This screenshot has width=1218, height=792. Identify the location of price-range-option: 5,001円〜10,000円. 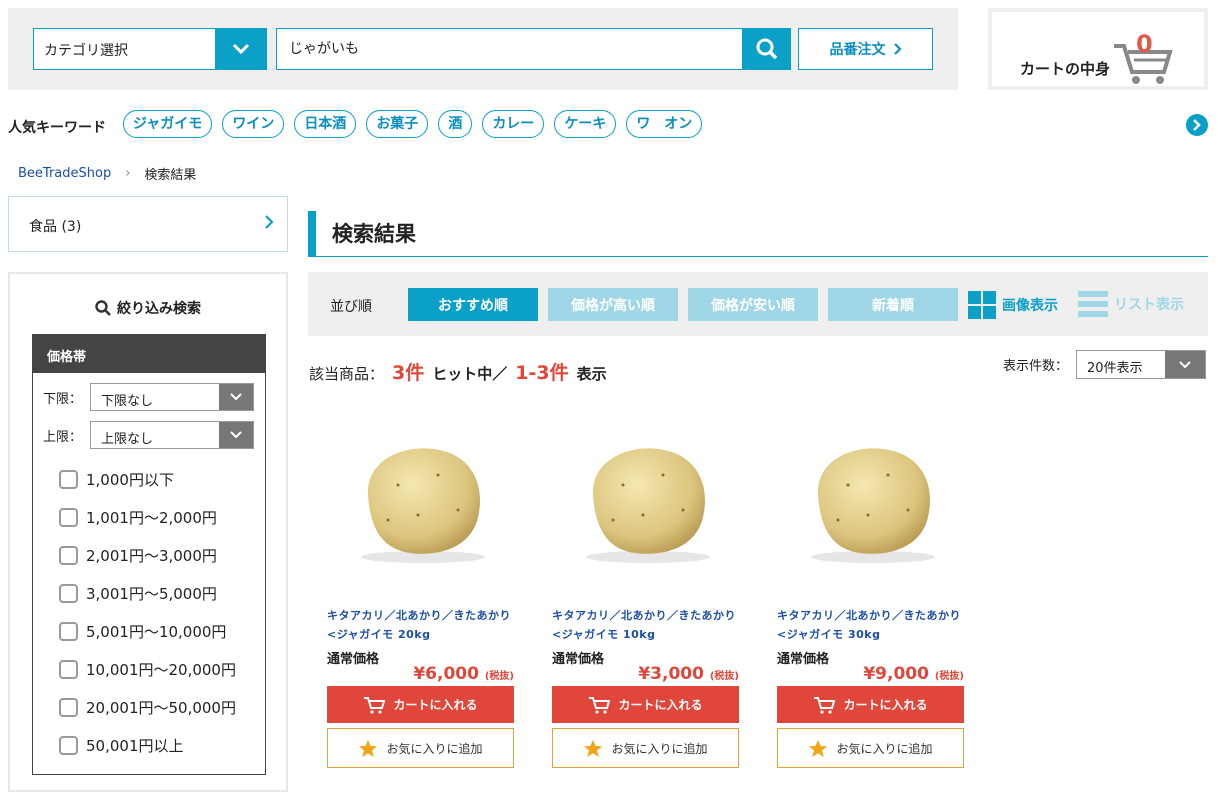
(142, 631).